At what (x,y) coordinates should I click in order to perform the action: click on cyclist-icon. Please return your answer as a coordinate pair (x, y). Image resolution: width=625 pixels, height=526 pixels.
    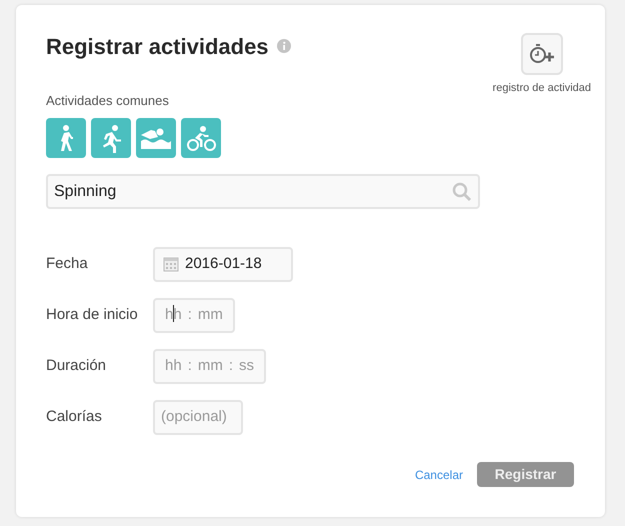
    Looking at the image, I should click on (201, 138).